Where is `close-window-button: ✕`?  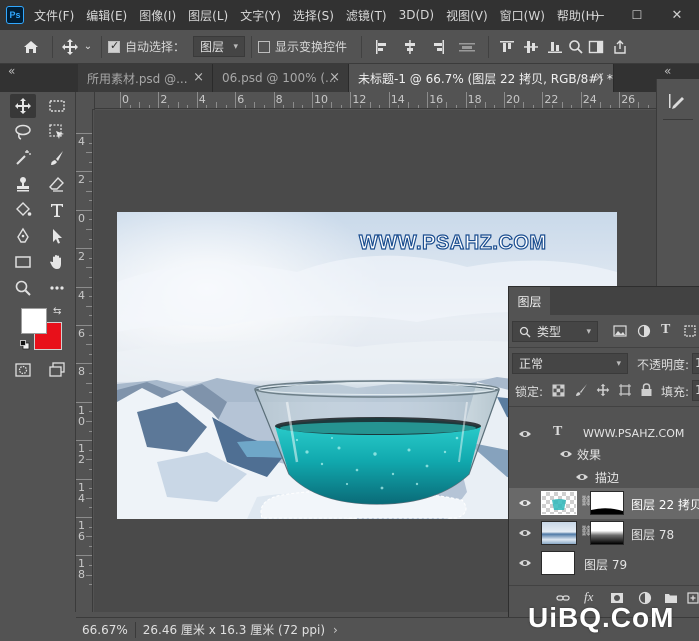 close-window-button: ✕ is located at coordinates (677, 15).